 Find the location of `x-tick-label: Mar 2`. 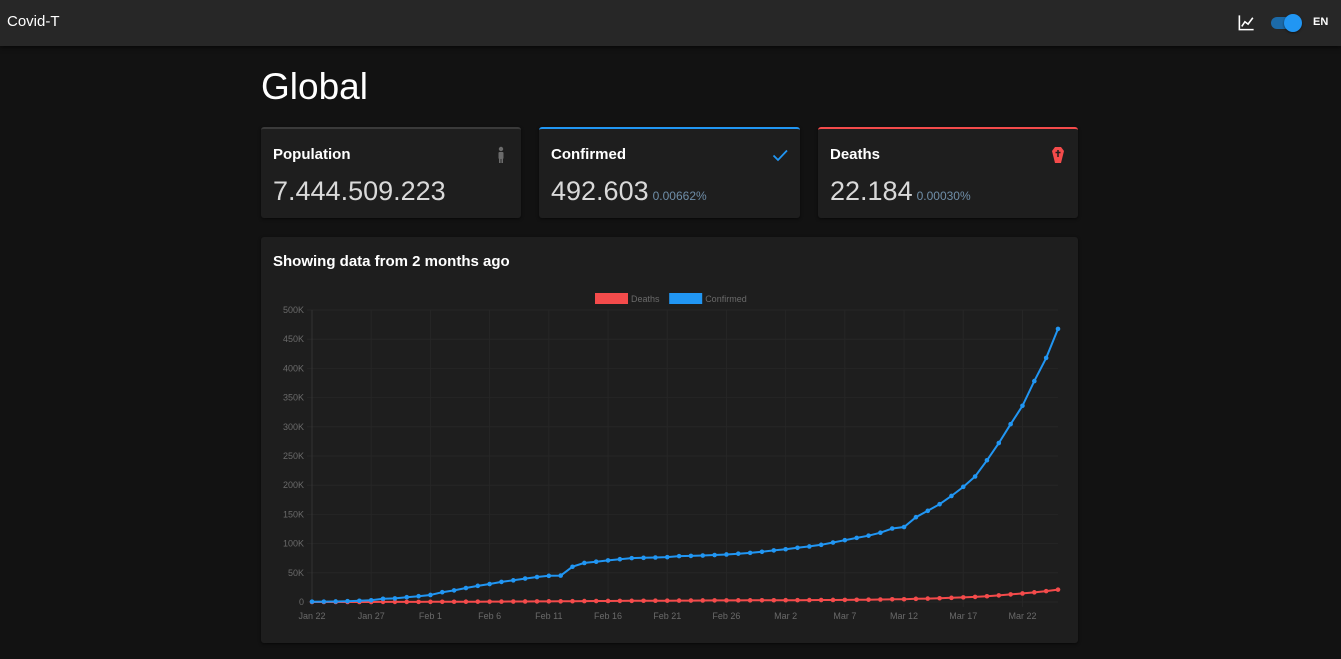

x-tick-label: Mar 2 is located at coordinates (785, 616).